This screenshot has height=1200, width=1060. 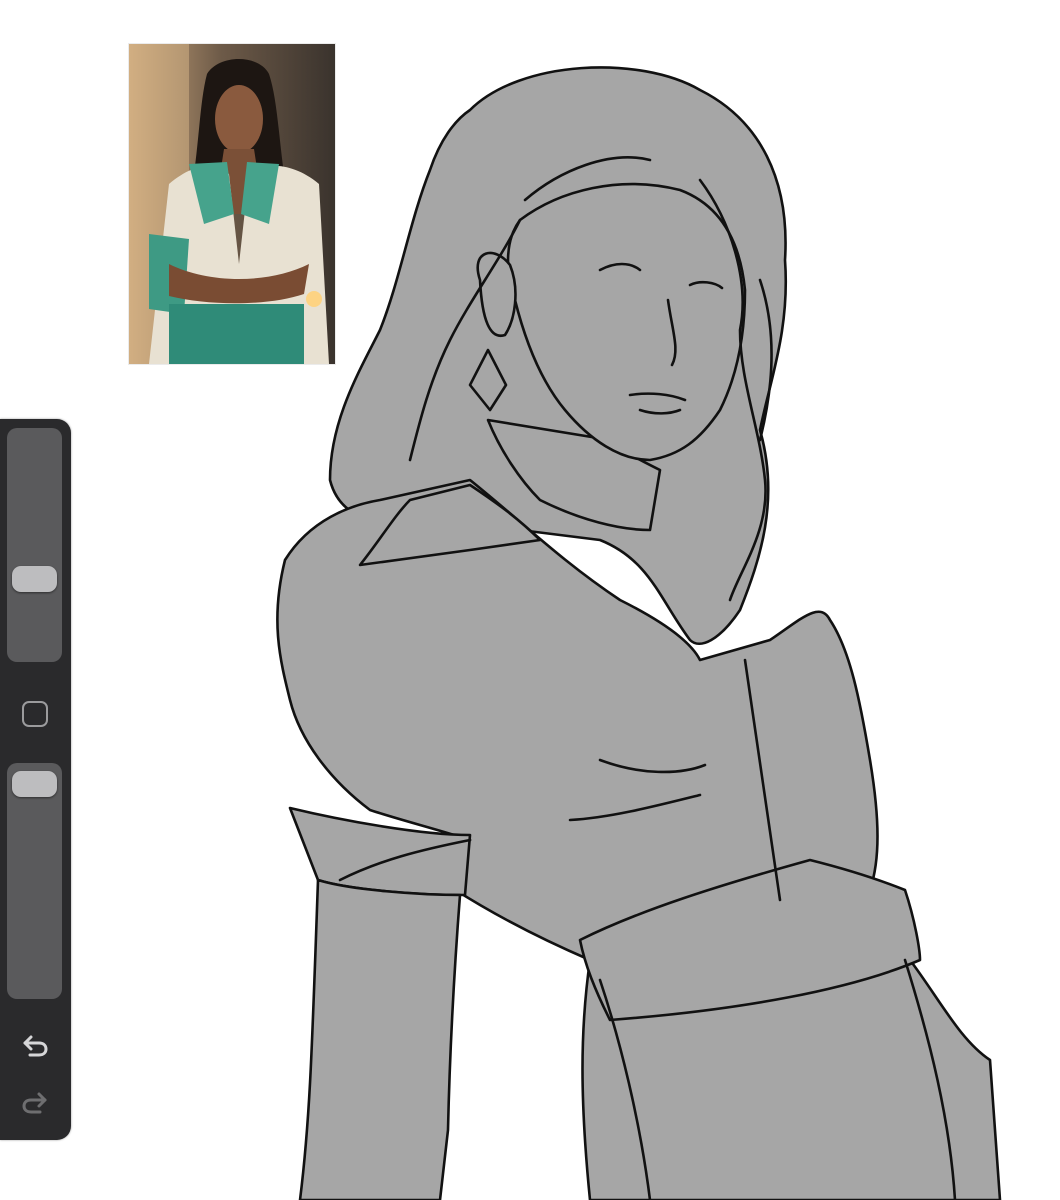 I want to click on undo-arrow-icon, so click(x=35, y=1046).